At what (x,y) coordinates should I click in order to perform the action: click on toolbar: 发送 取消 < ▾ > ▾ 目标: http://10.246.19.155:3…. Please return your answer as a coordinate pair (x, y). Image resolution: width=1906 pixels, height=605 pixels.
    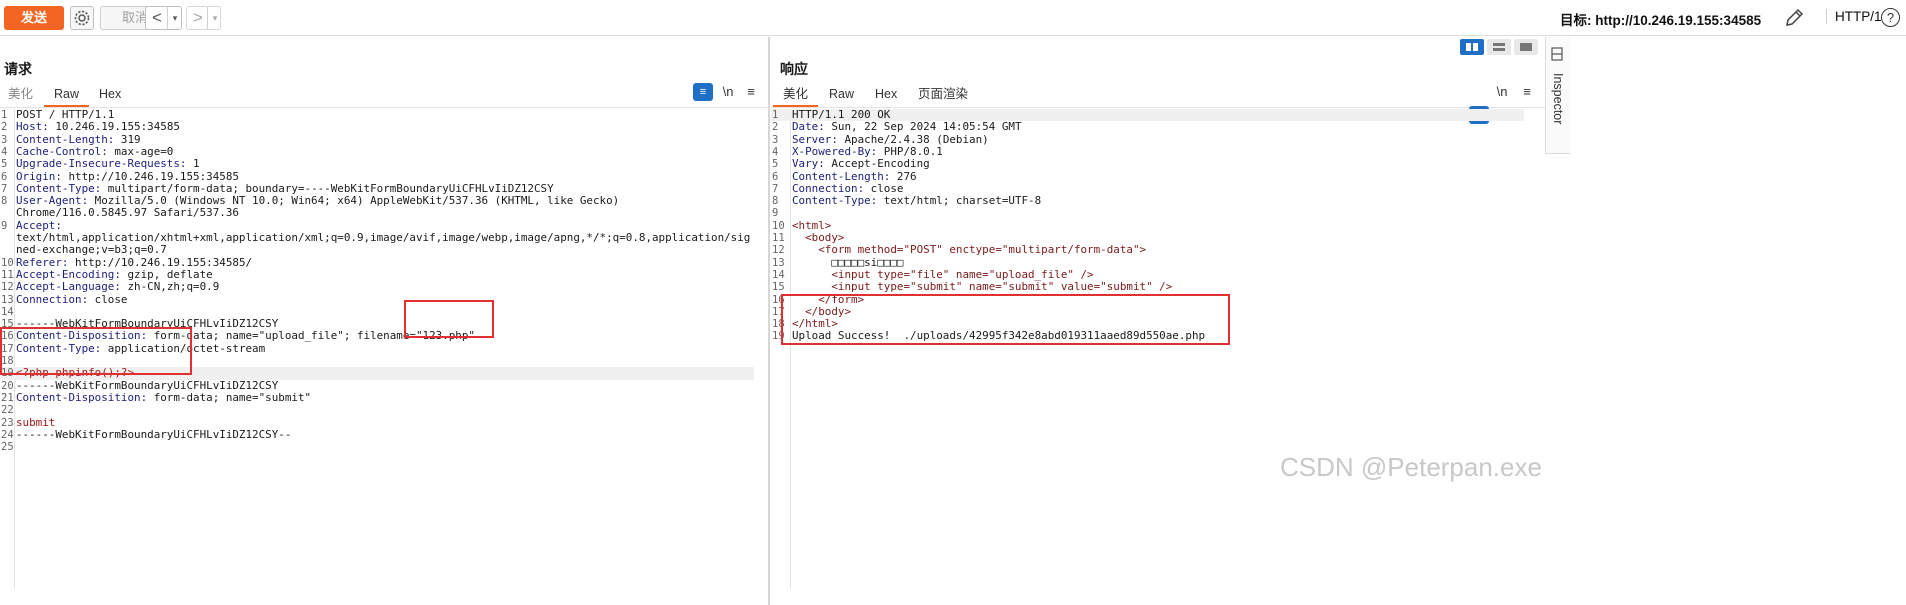
    Looking at the image, I should click on (953, 18).